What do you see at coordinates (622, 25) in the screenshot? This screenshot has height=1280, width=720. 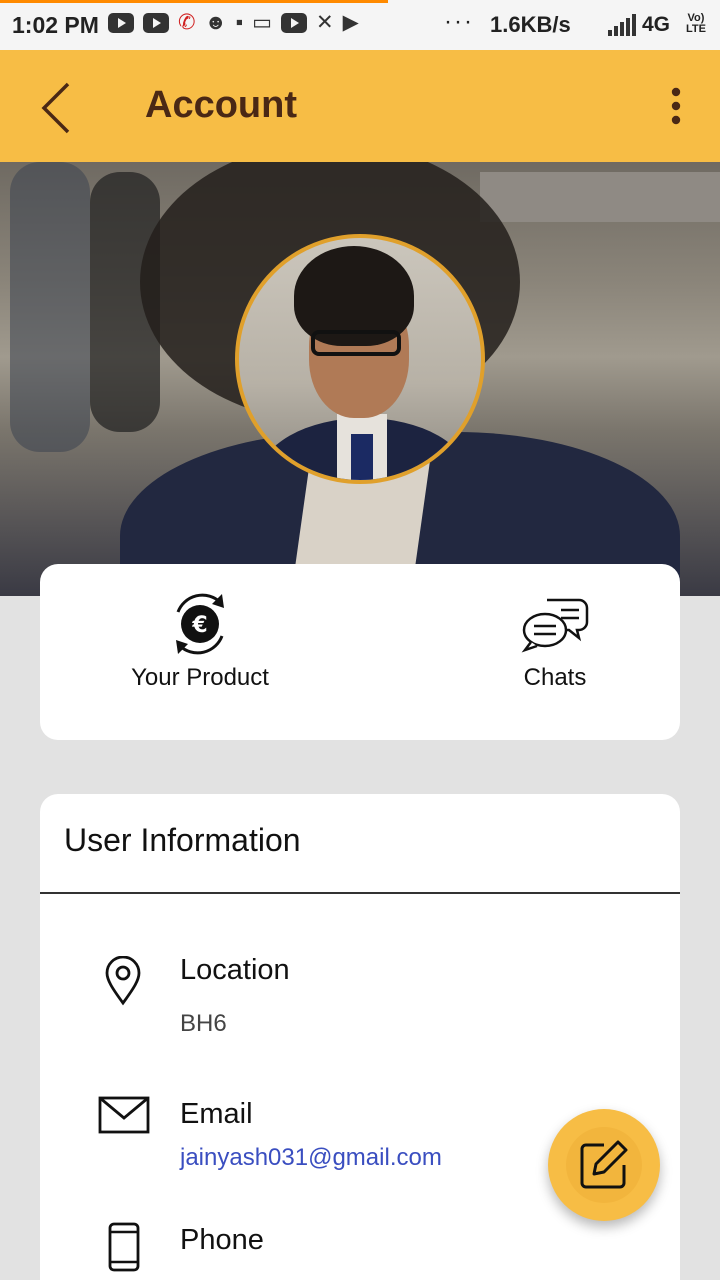 I see `signal-icon` at bounding box center [622, 25].